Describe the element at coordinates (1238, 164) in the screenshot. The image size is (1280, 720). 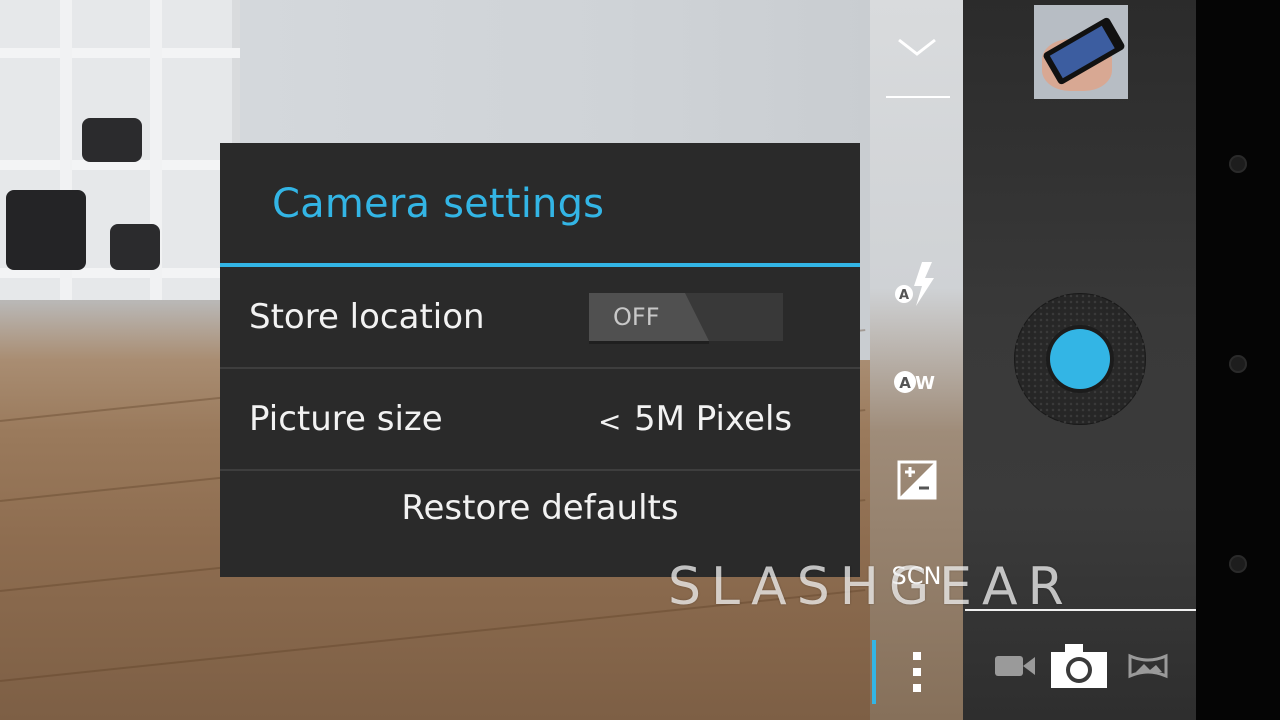
I see `nav-back-button` at that location.